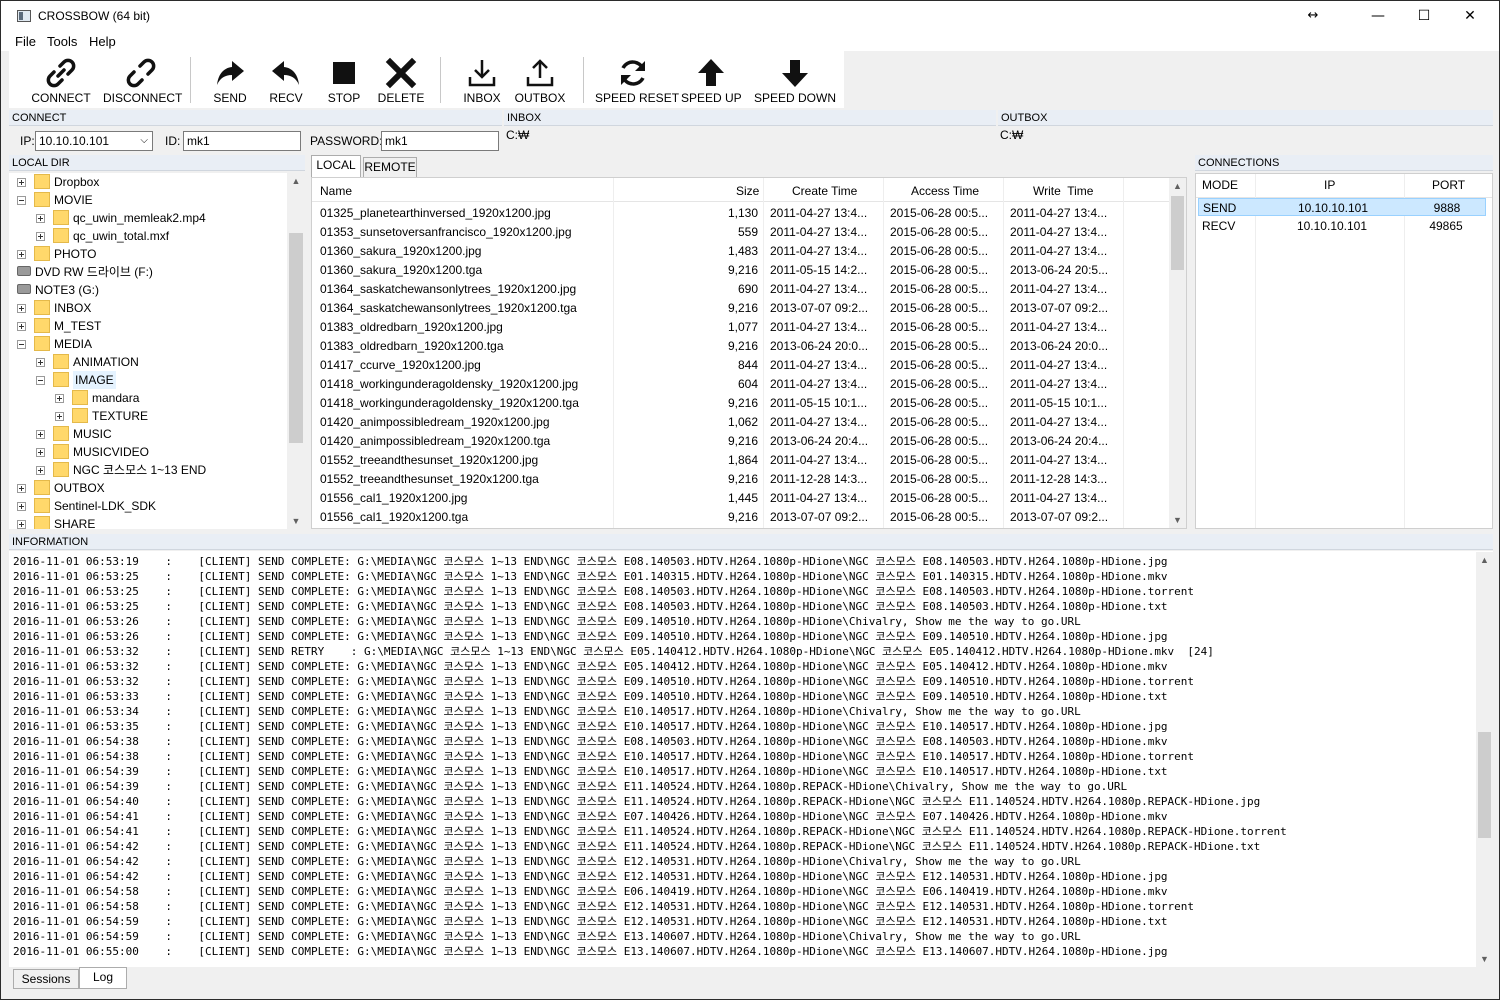  I want to click on col-size: Size, so click(747, 191).